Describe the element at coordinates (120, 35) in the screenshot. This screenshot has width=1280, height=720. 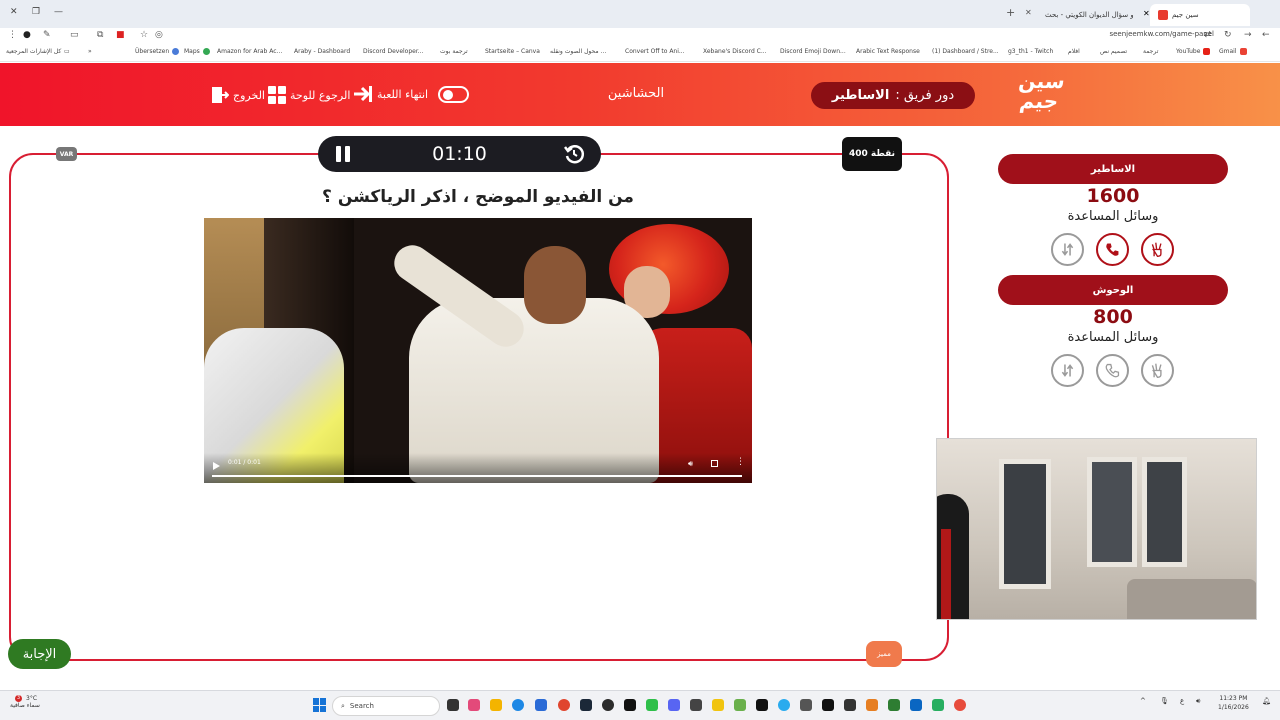
I see `youtube-ext-icon: ■` at that location.